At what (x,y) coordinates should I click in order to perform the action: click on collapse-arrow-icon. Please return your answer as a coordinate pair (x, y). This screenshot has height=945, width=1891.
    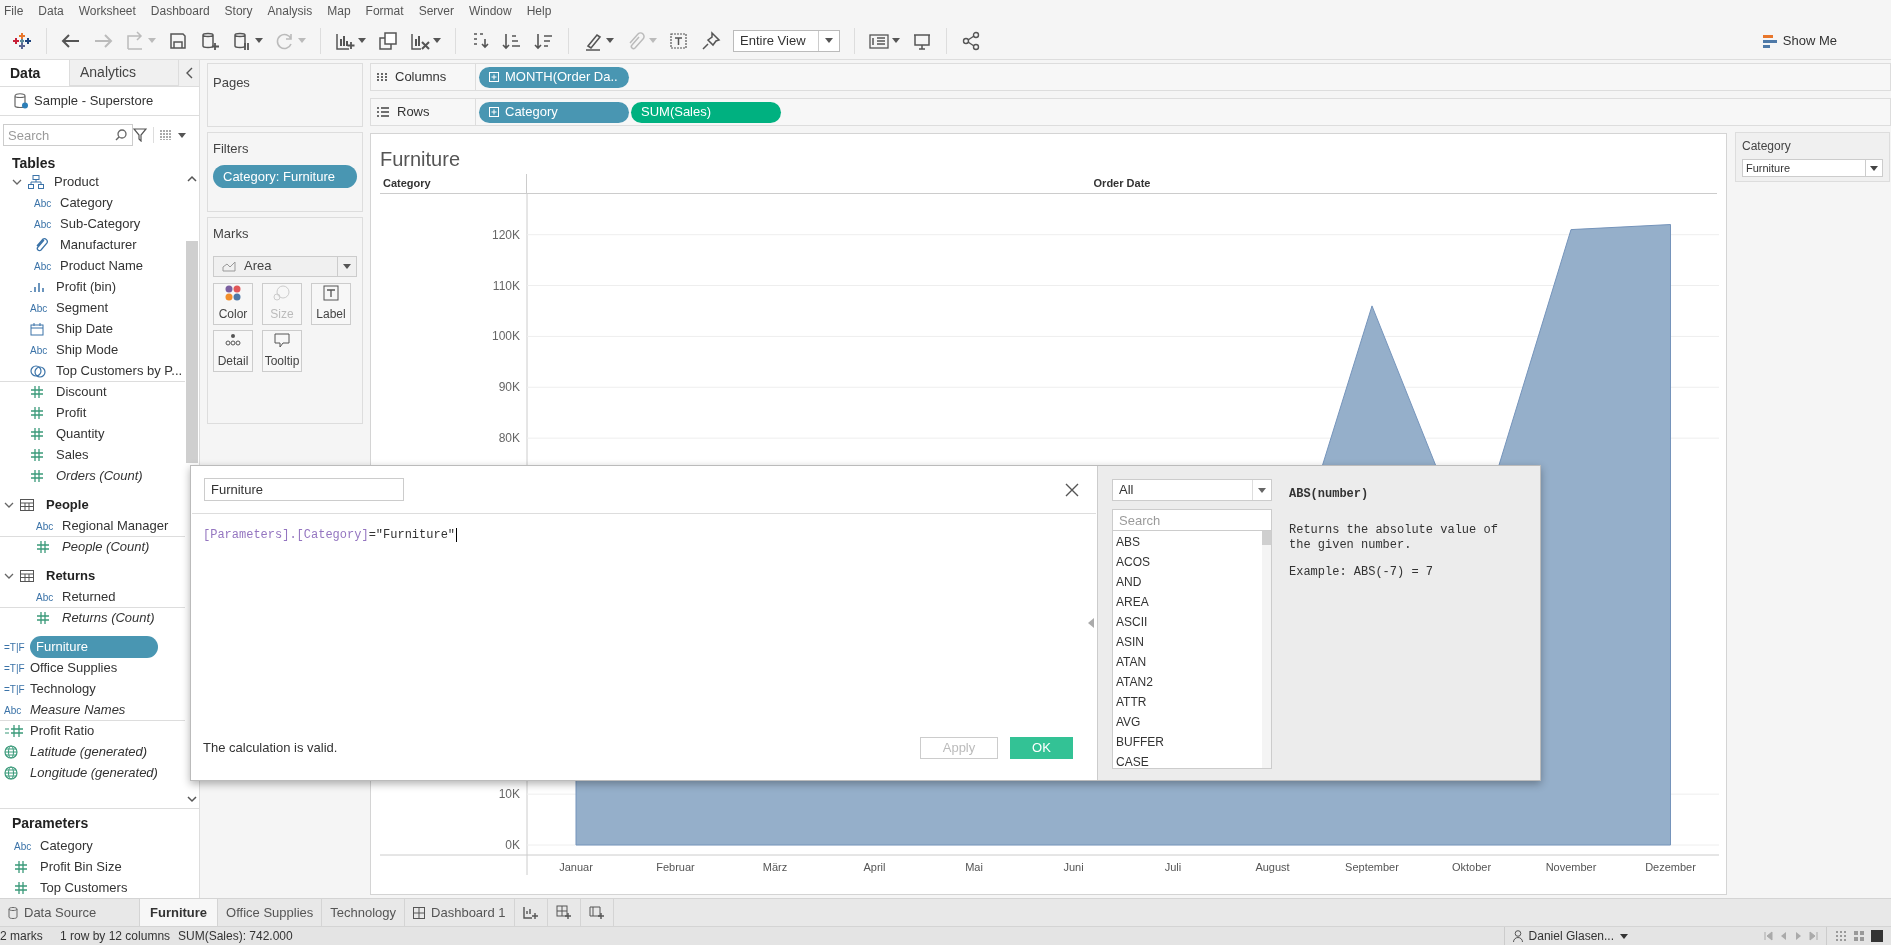
    Looking at the image, I should click on (1091, 623).